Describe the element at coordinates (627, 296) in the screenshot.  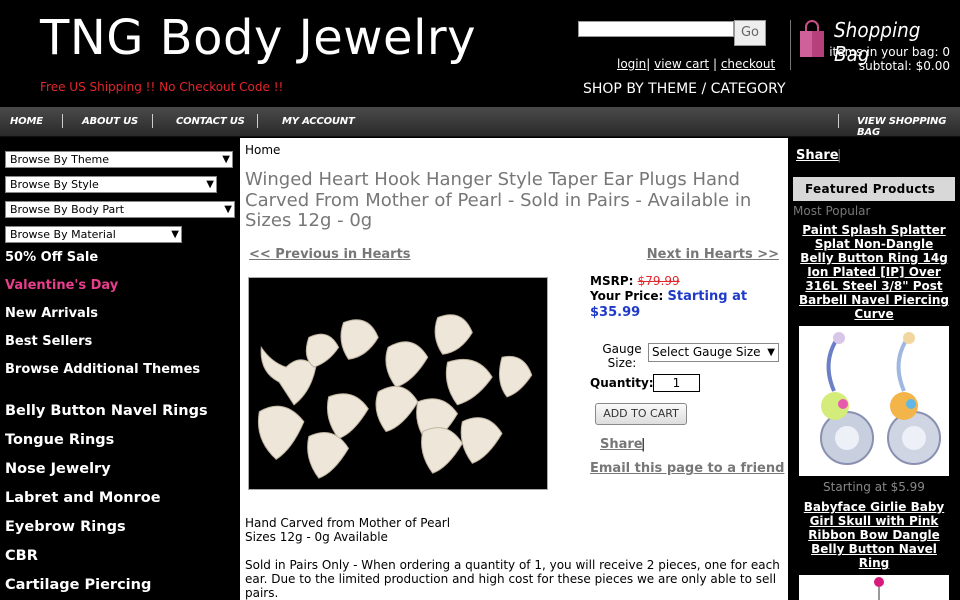
I see `price-label: Your Price:` at that location.